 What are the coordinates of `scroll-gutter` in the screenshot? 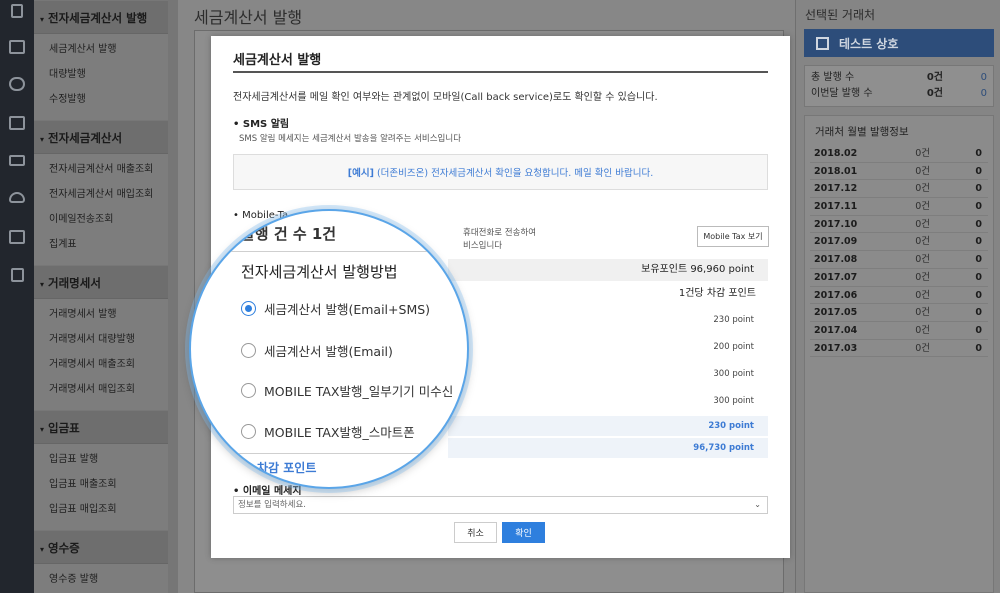 It's located at (173, 296).